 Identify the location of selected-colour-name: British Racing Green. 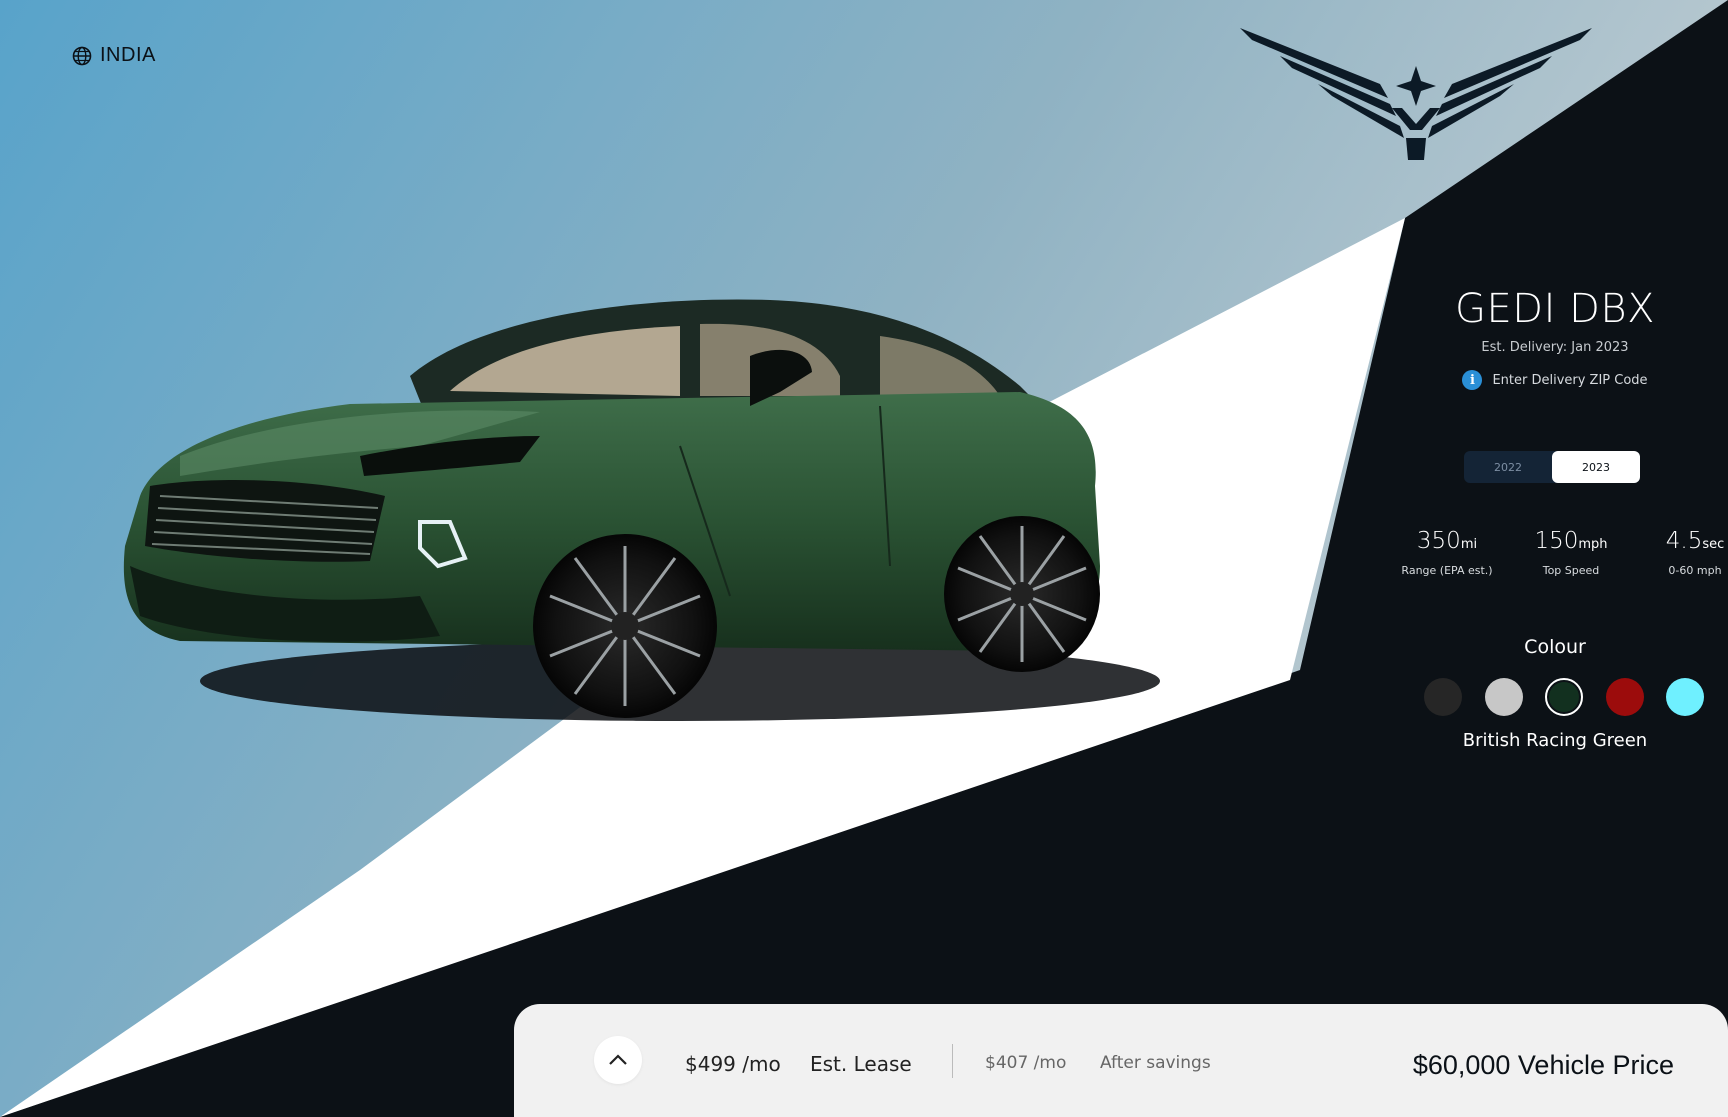
(1555, 740).